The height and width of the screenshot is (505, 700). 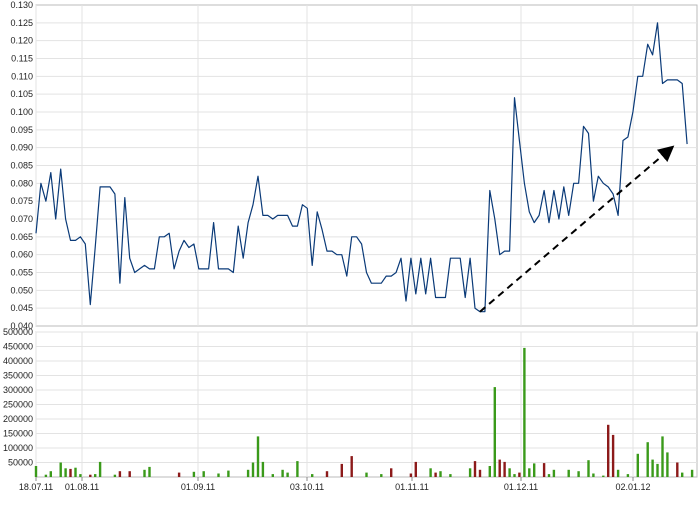 What do you see at coordinates (20, 463) in the screenshot?
I see `volume-y-tick-label: 50000` at bounding box center [20, 463].